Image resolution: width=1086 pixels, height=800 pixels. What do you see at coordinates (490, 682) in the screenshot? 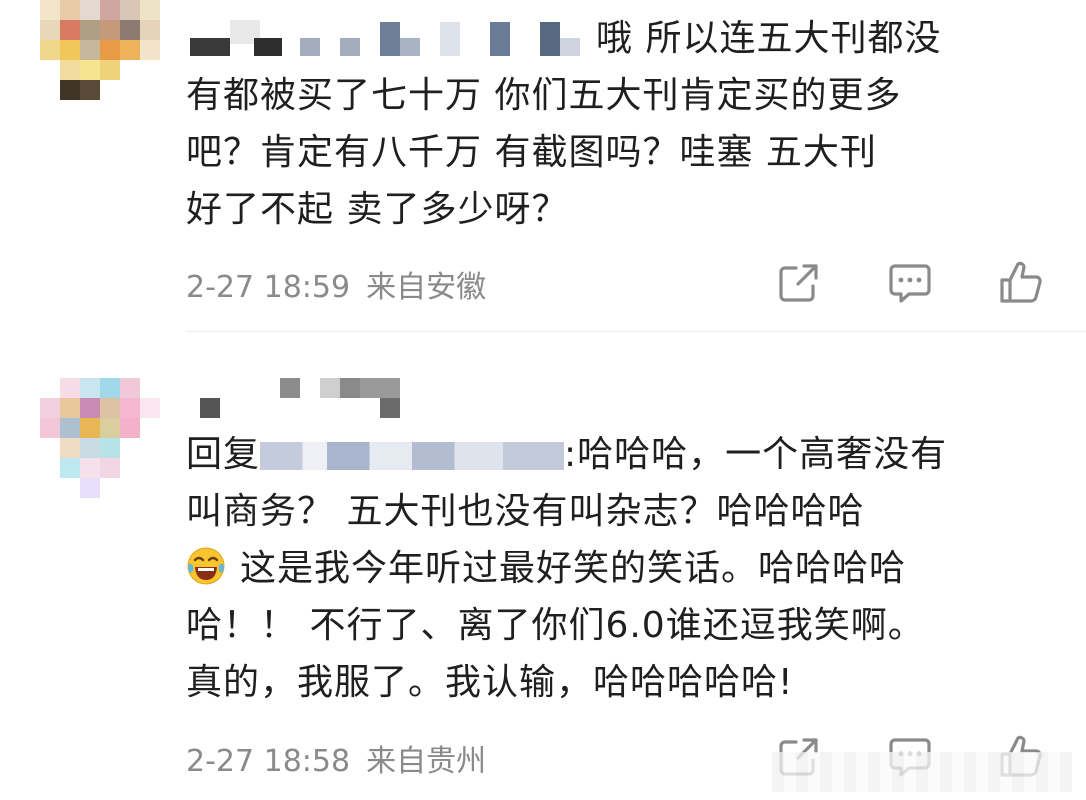
I see `comment-line: 真的，我服了。我认输，哈哈哈哈哈!` at bounding box center [490, 682].